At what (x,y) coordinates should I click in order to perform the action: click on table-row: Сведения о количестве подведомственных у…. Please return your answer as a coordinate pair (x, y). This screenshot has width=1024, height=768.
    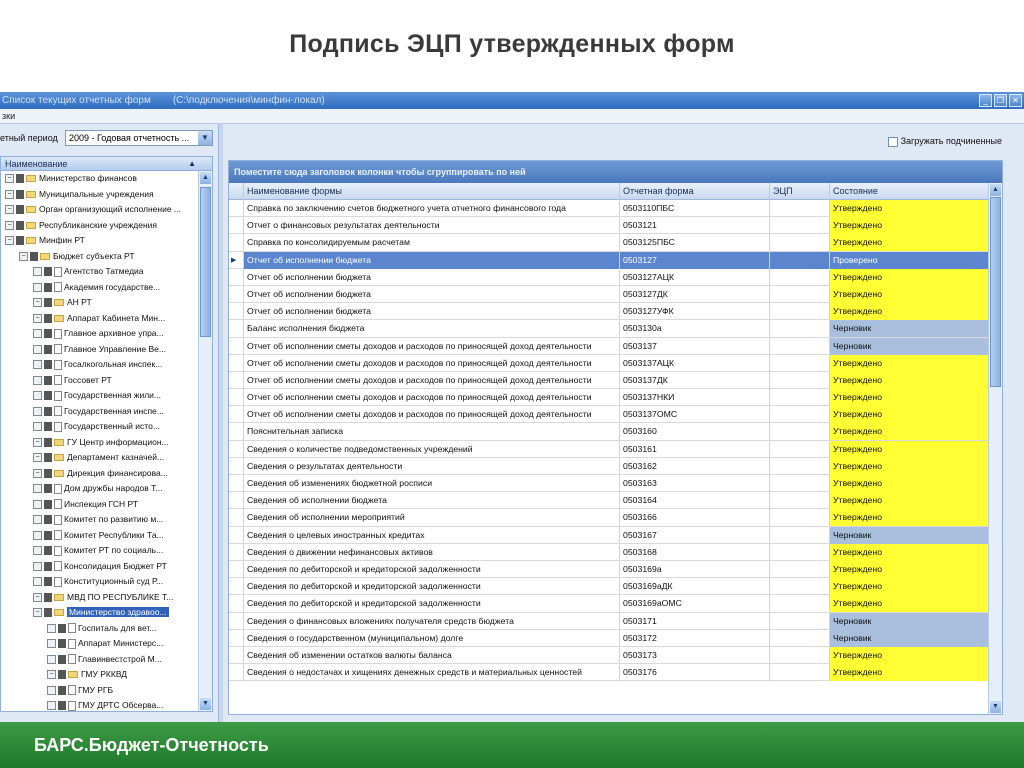
    Looking at the image, I should click on (615, 449).